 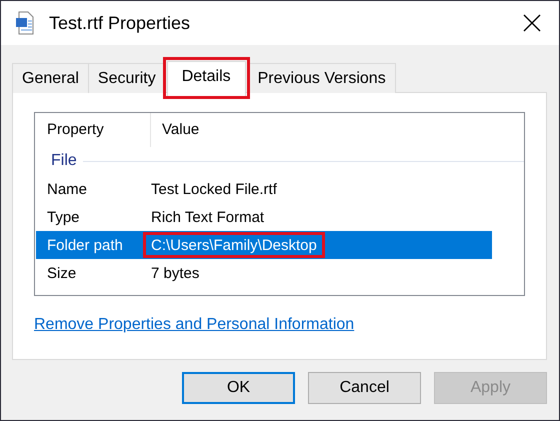 I want to click on table-row: Name Test Locked File.rtf, so click(x=264, y=189).